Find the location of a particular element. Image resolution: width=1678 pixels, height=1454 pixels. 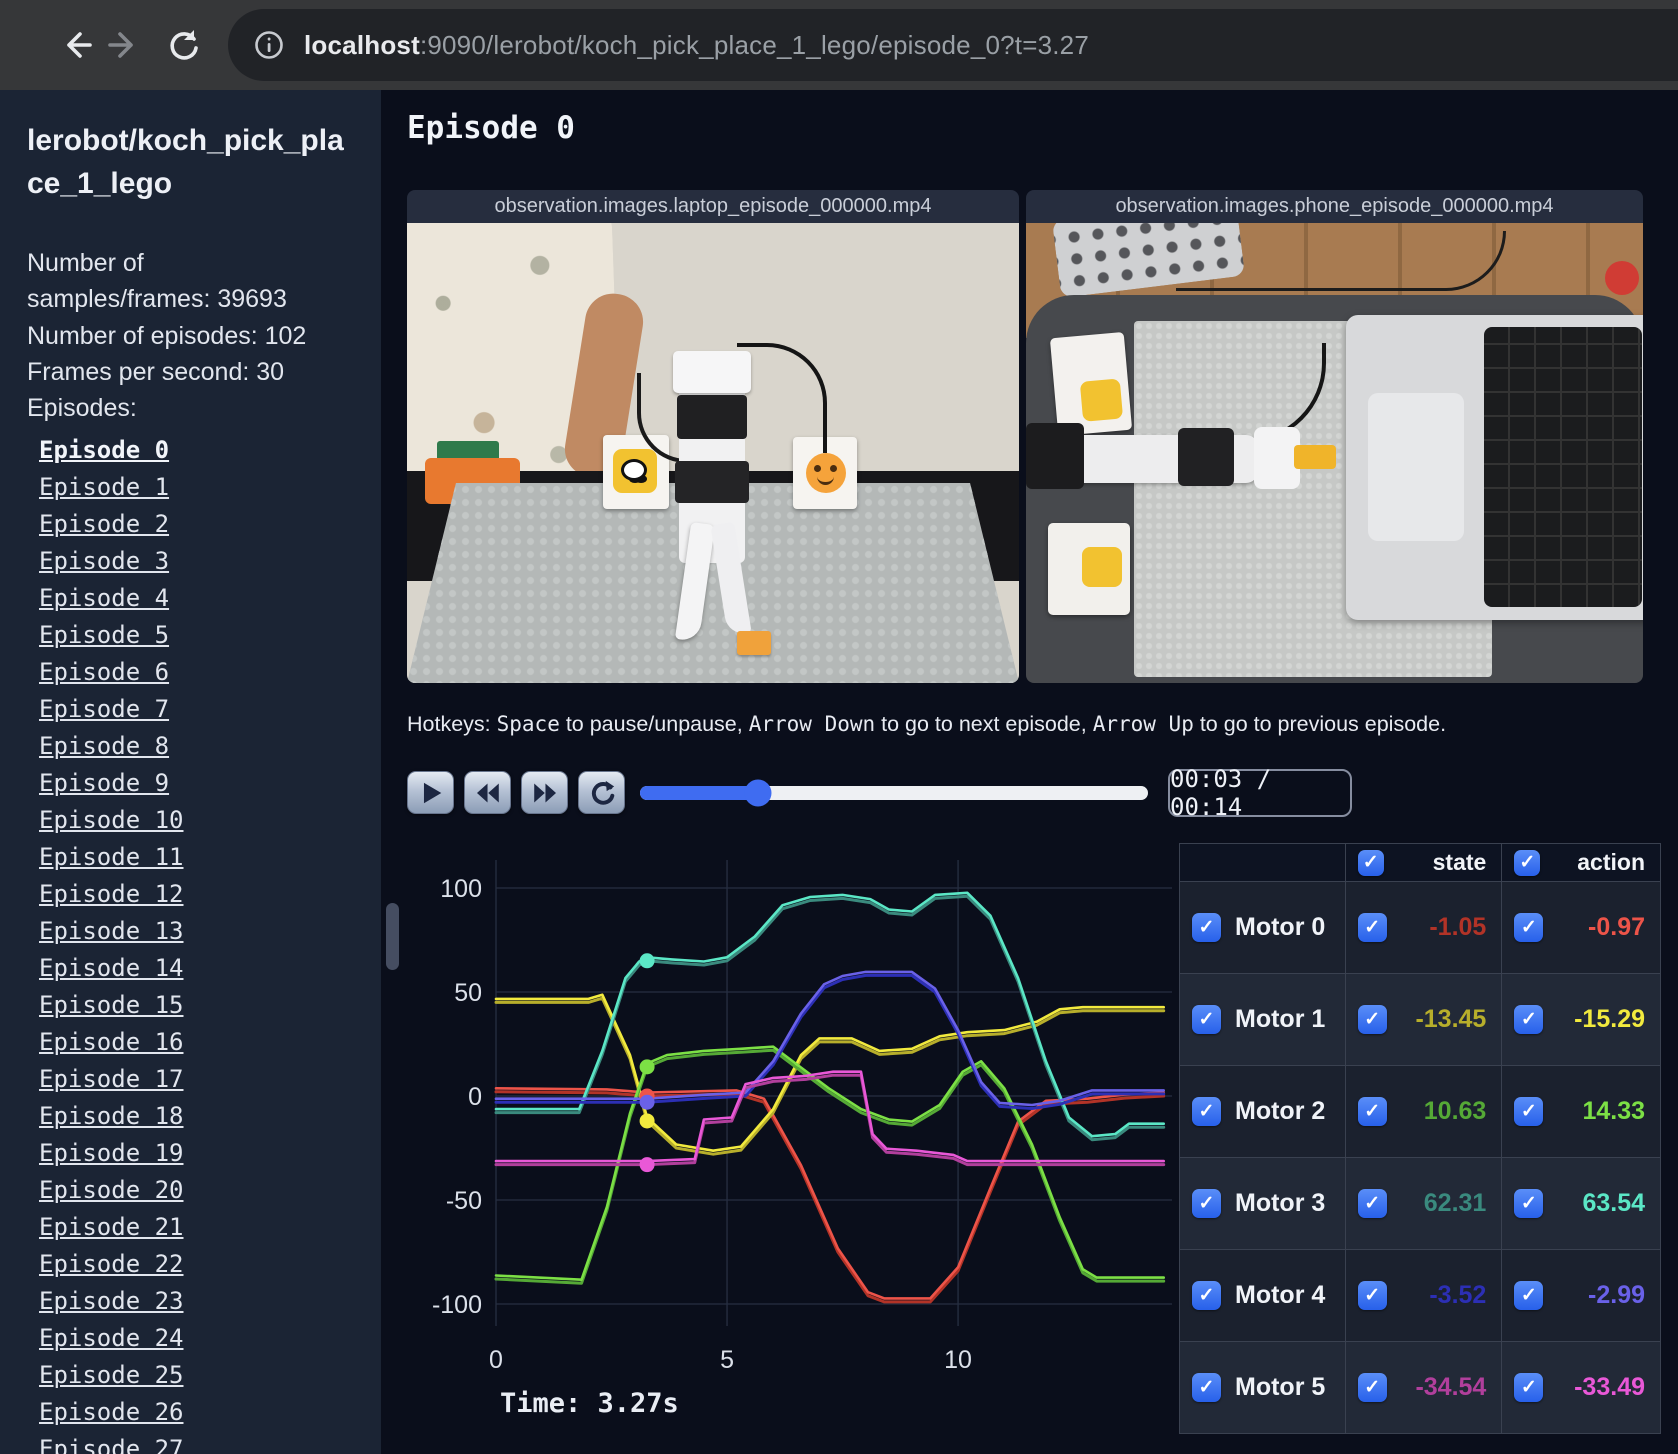

action-value: 63.54 is located at coordinates (1613, 1203).